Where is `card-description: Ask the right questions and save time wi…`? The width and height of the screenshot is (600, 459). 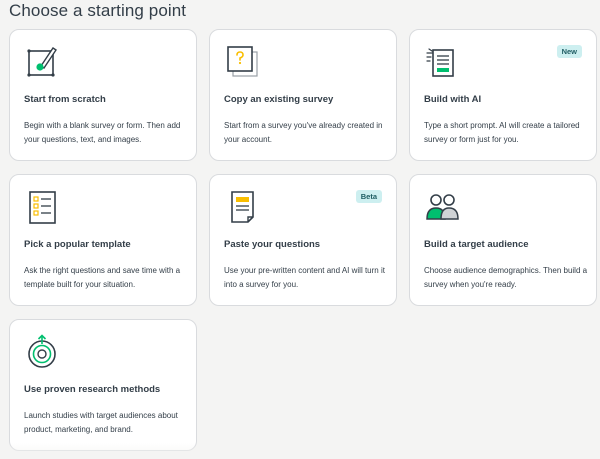
card-description: Ask the right questions and save time wi… is located at coordinates (102, 277).